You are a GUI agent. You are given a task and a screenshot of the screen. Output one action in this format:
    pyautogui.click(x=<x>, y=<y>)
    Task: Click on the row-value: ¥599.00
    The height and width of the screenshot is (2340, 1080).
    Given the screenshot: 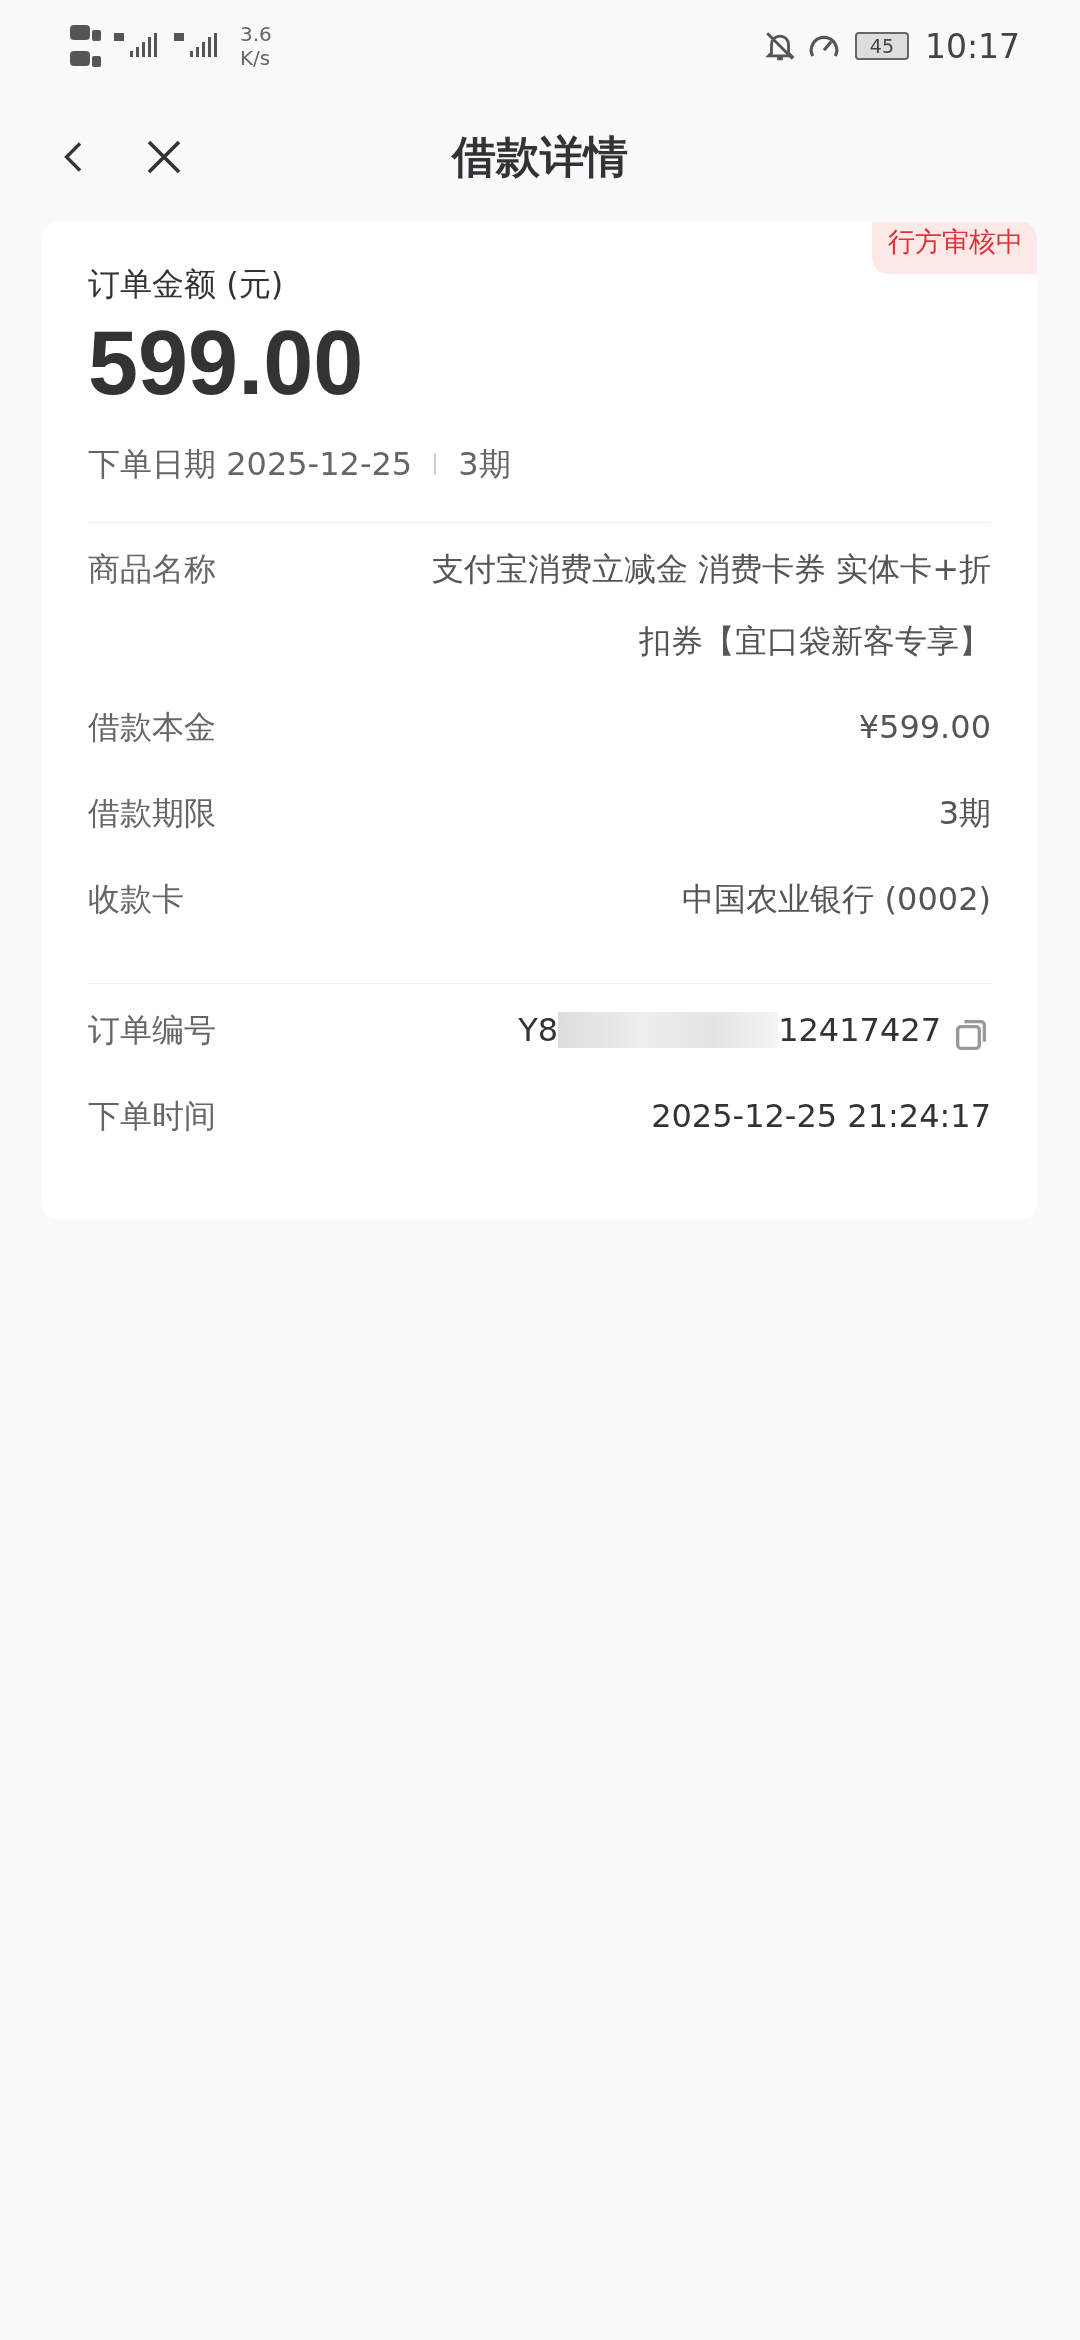 What is the action you would take?
    pyautogui.click(x=924, y=727)
    